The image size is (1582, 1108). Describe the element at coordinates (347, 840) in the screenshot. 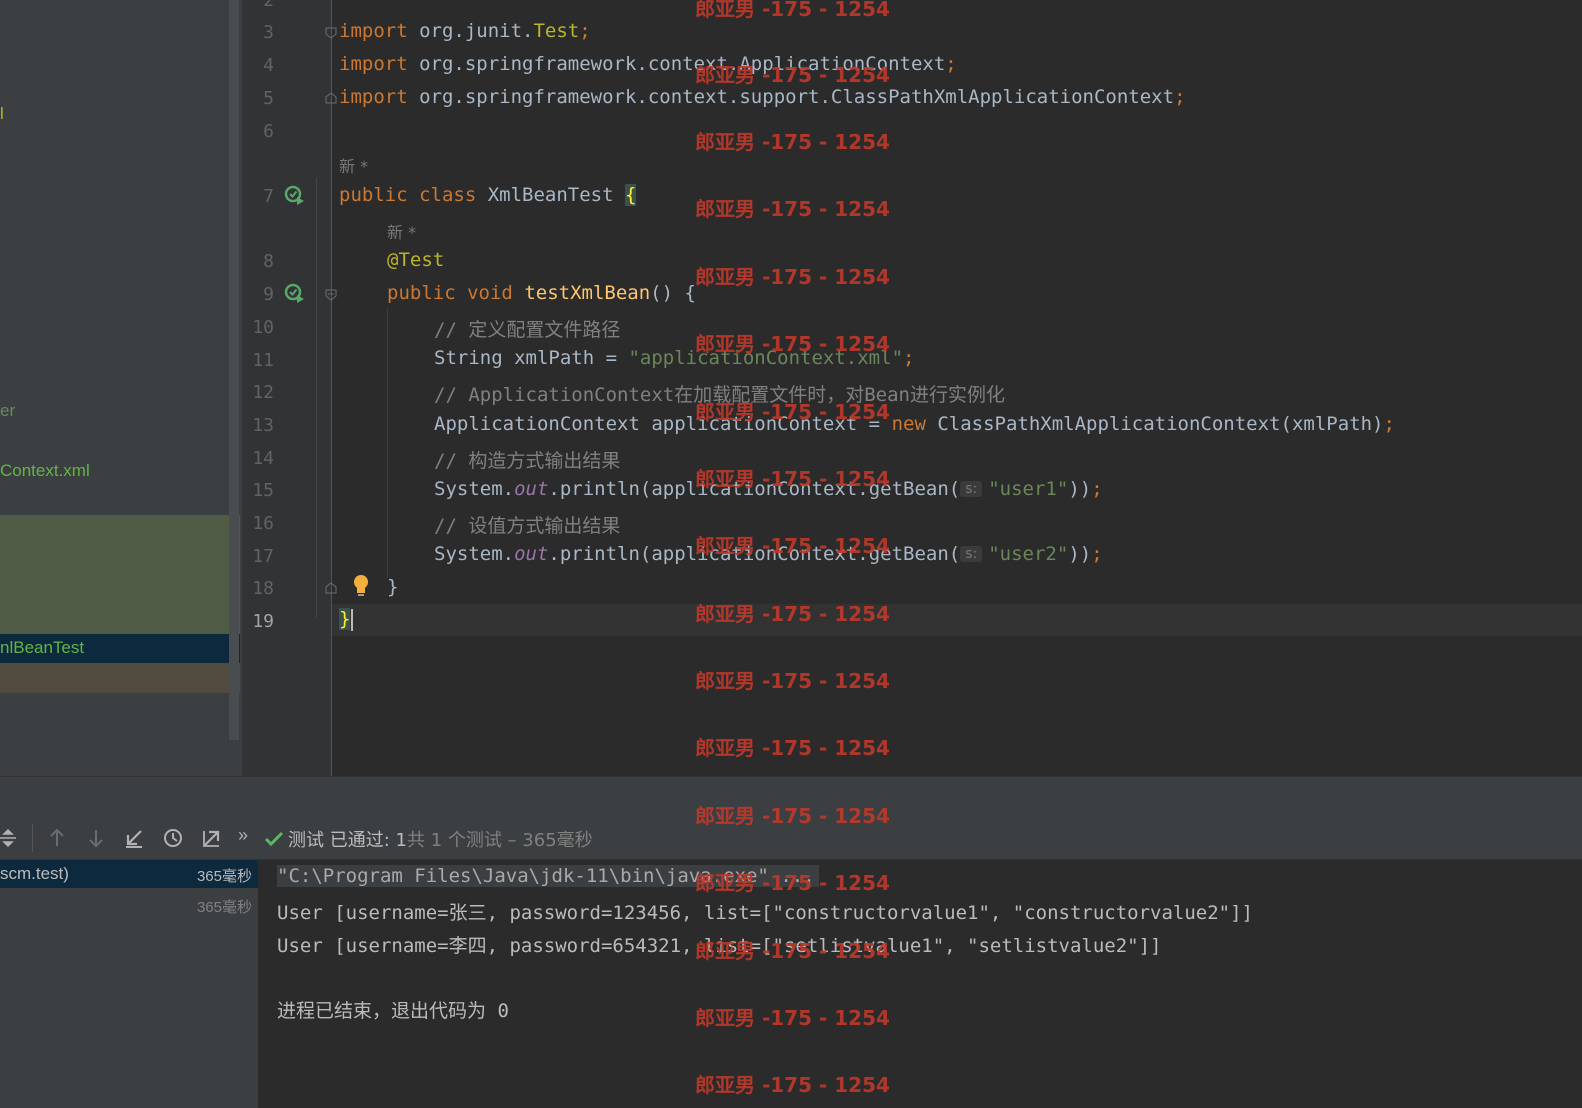

I see `test-status-passed: 测试 已通过: 1` at that location.